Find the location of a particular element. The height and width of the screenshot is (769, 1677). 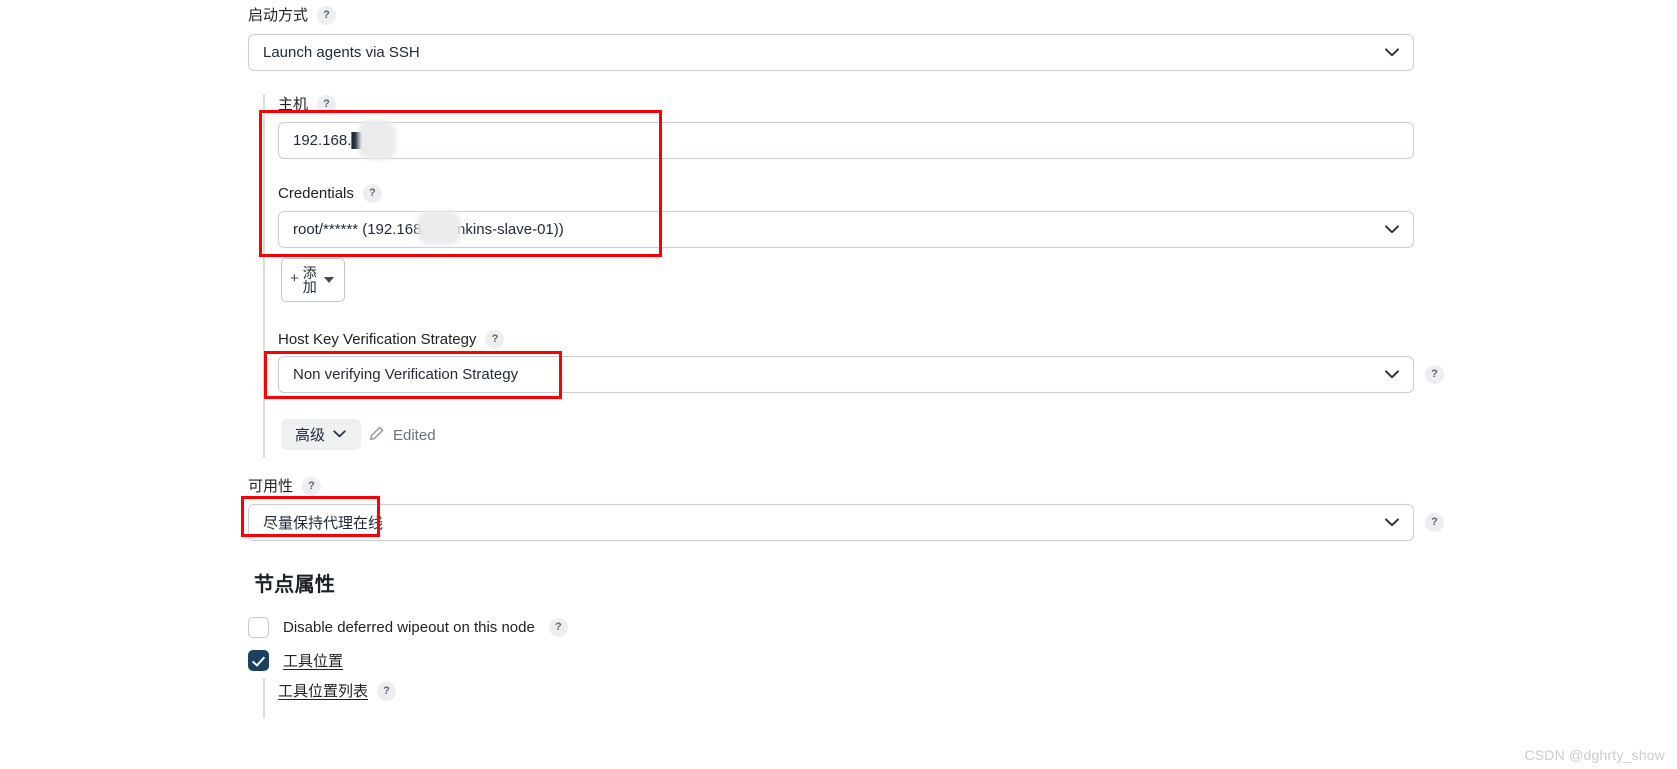

ssh-section-guide is located at coordinates (264, 276).